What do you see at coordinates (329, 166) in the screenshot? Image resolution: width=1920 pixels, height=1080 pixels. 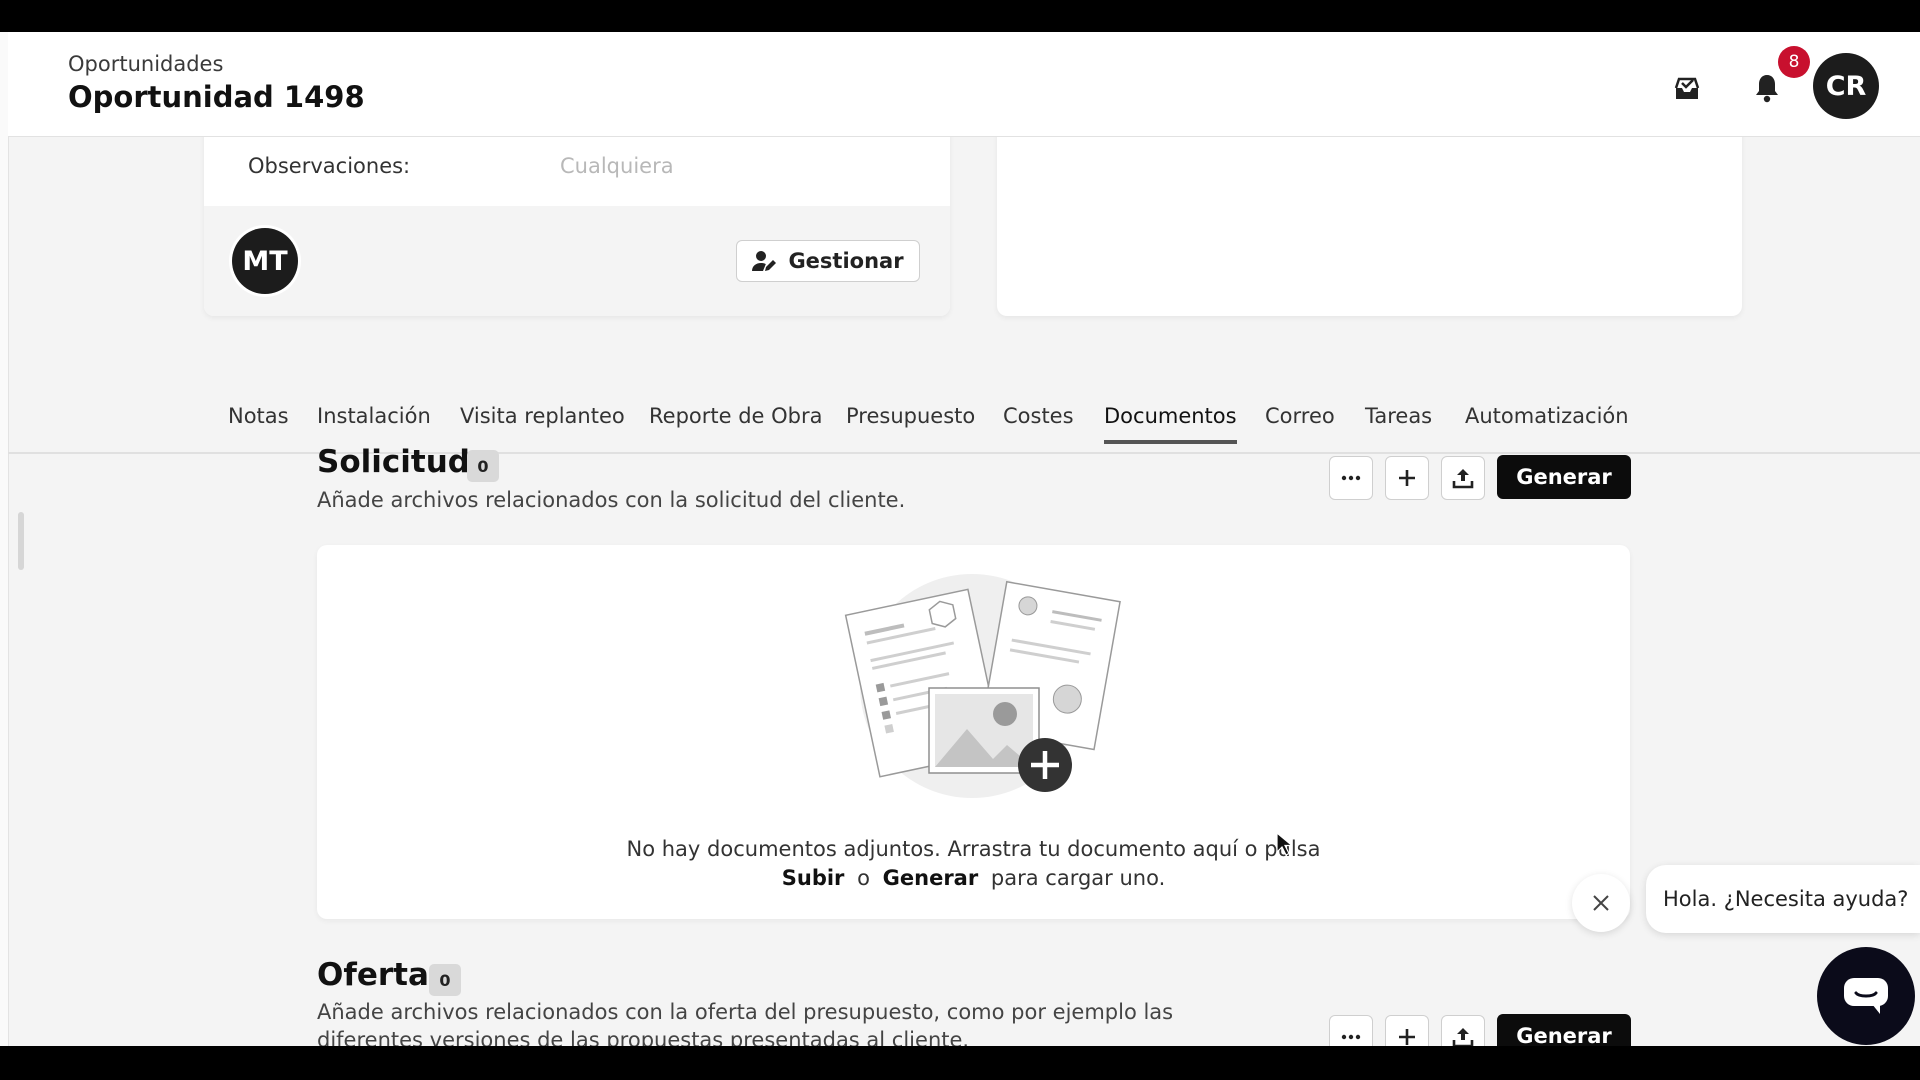 I see `observations-label: Observaciones:` at bounding box center [329, 166].